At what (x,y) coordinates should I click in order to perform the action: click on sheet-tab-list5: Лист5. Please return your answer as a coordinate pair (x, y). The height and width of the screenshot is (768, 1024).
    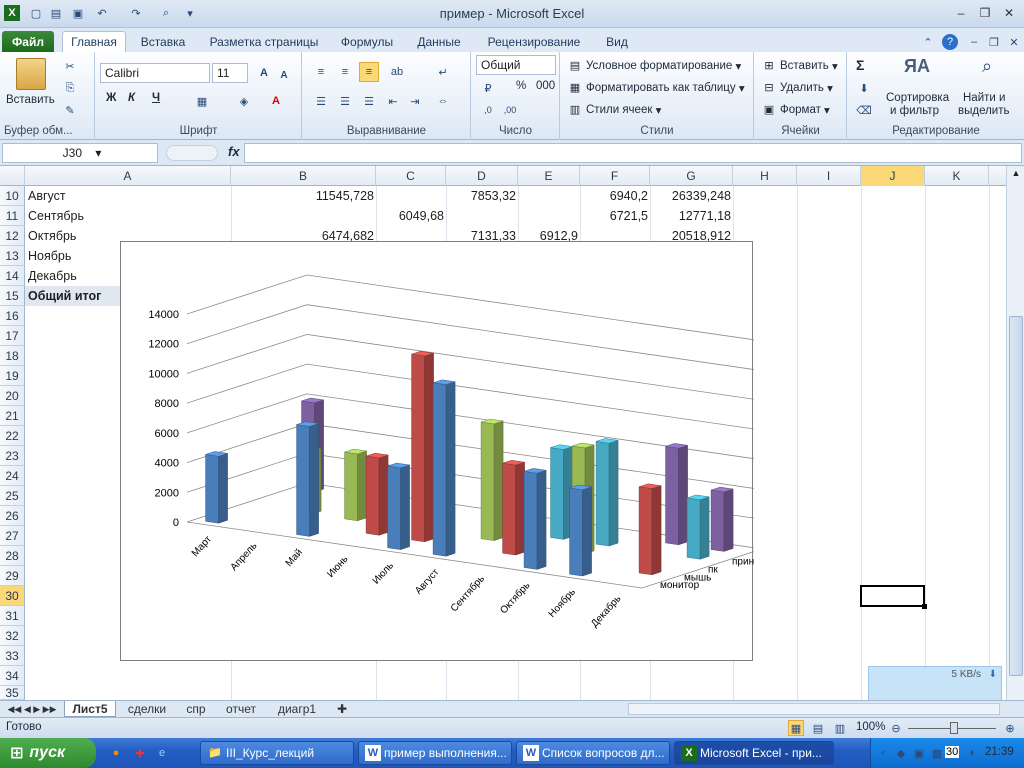
    Looking at the image, I should click on (90, 709).